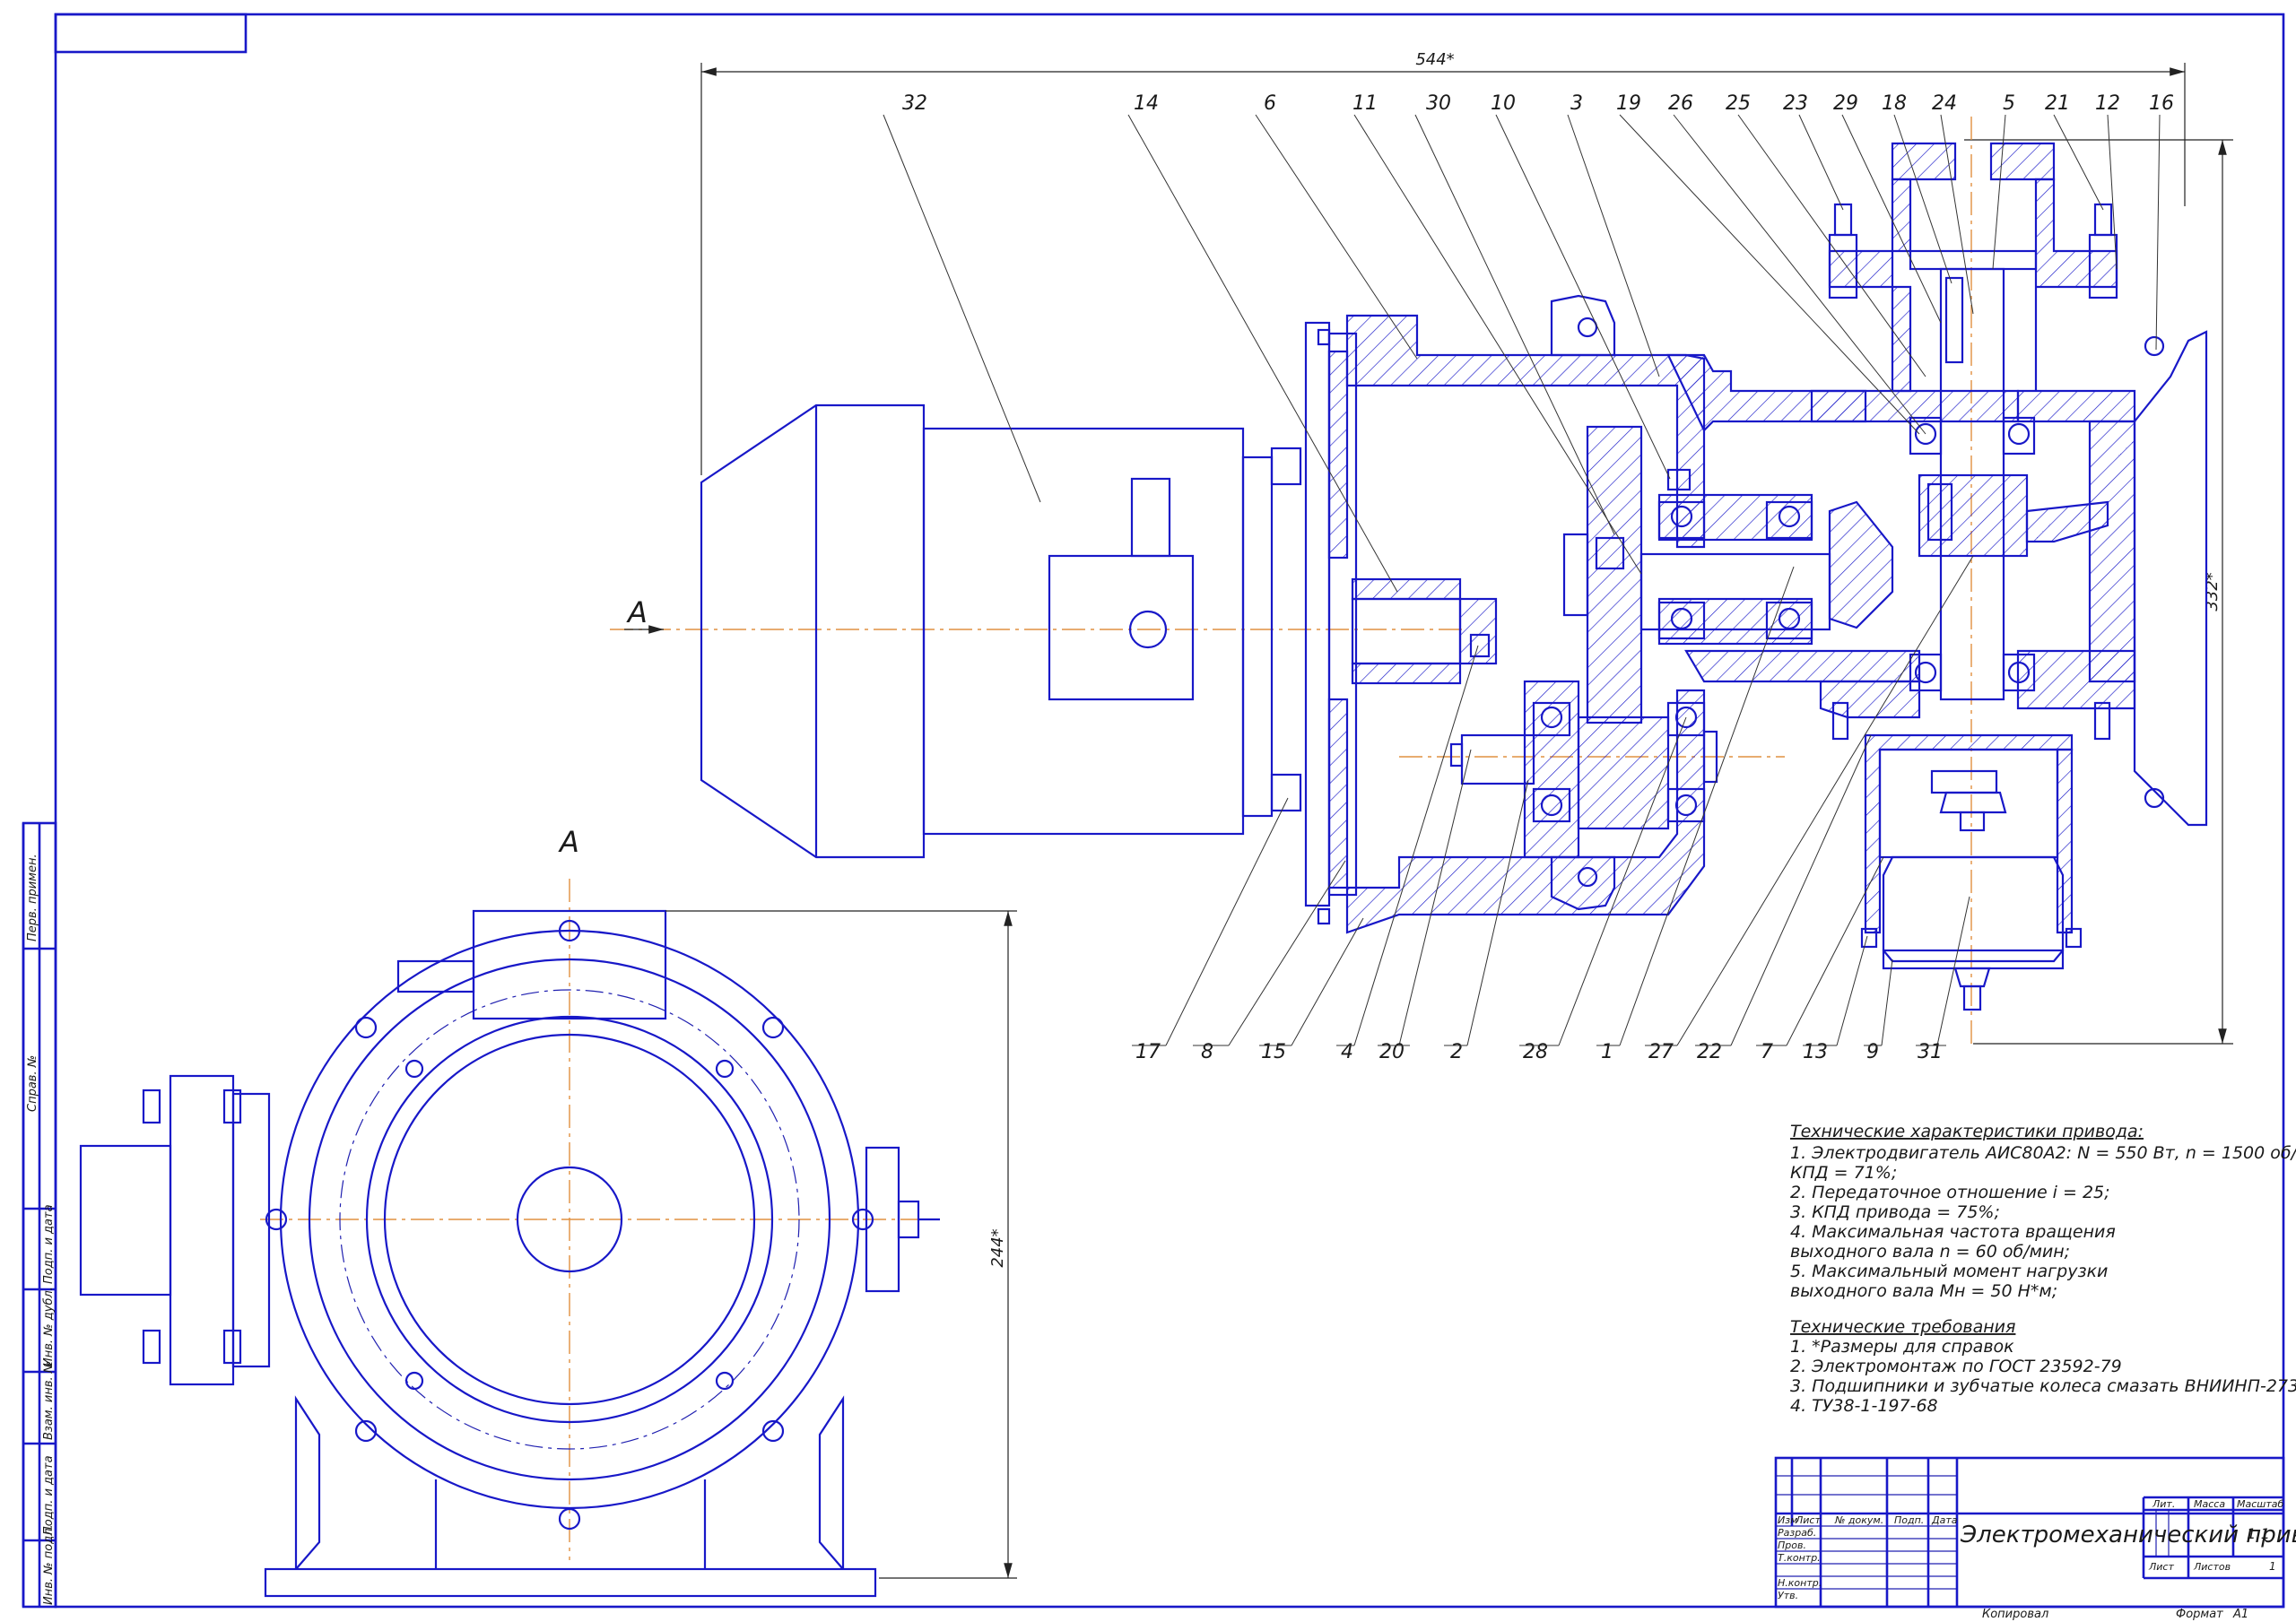 This screenshot has width=2296, height=1622. What do you see at coordinates (1808, 1520) in the screenshot?
I see `tb-list: Лист` at bounding box center [1808, 1520].